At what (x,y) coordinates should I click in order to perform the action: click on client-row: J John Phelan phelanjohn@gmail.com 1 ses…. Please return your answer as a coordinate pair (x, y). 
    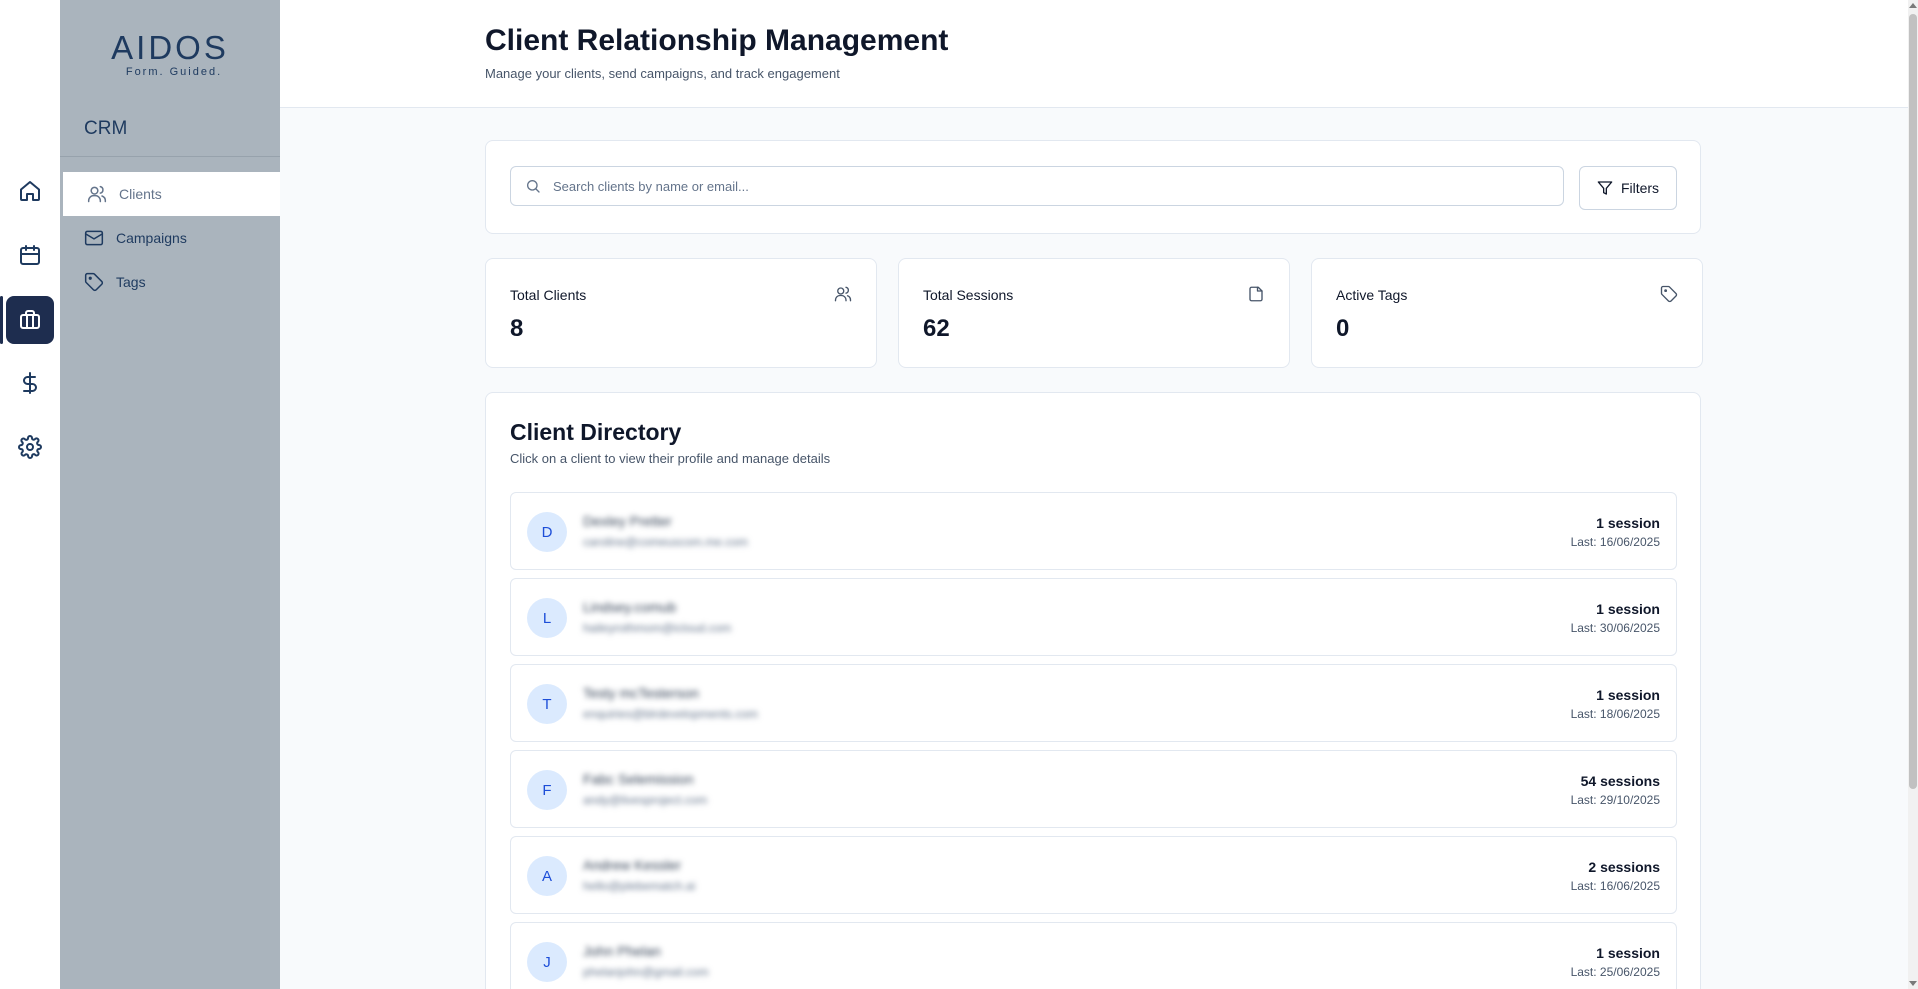
    Looking at the image, I should click on (1093, 955).